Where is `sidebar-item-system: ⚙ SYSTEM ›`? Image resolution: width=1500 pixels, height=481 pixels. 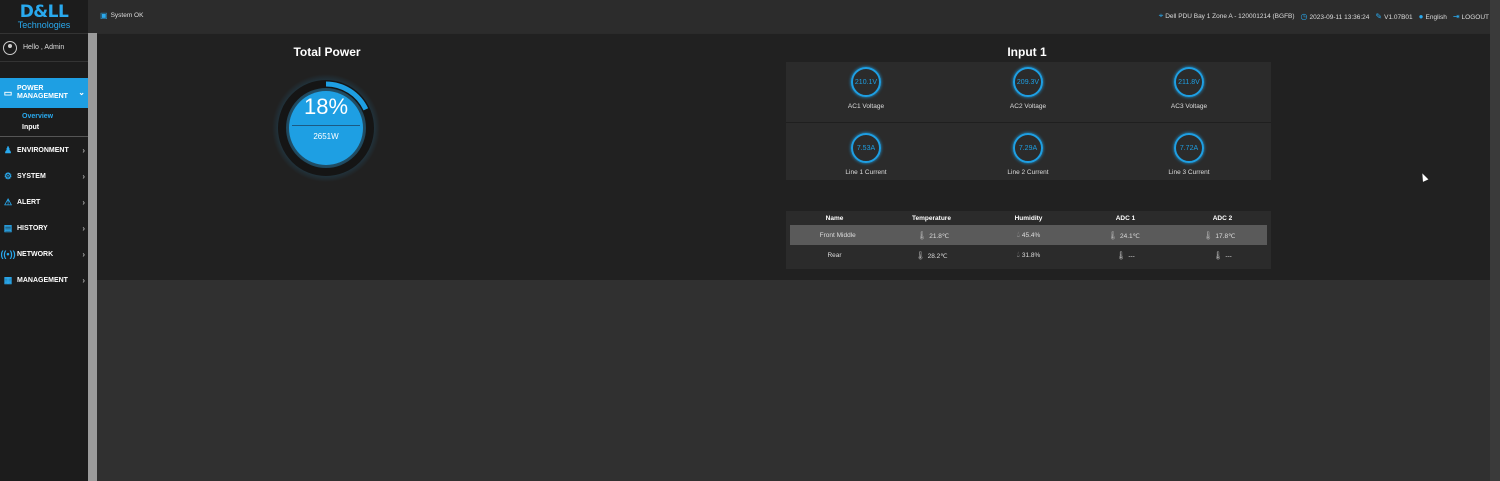
sidebar-item-system: ⚙ SYSTEM › is located at coordinates (44, 176).